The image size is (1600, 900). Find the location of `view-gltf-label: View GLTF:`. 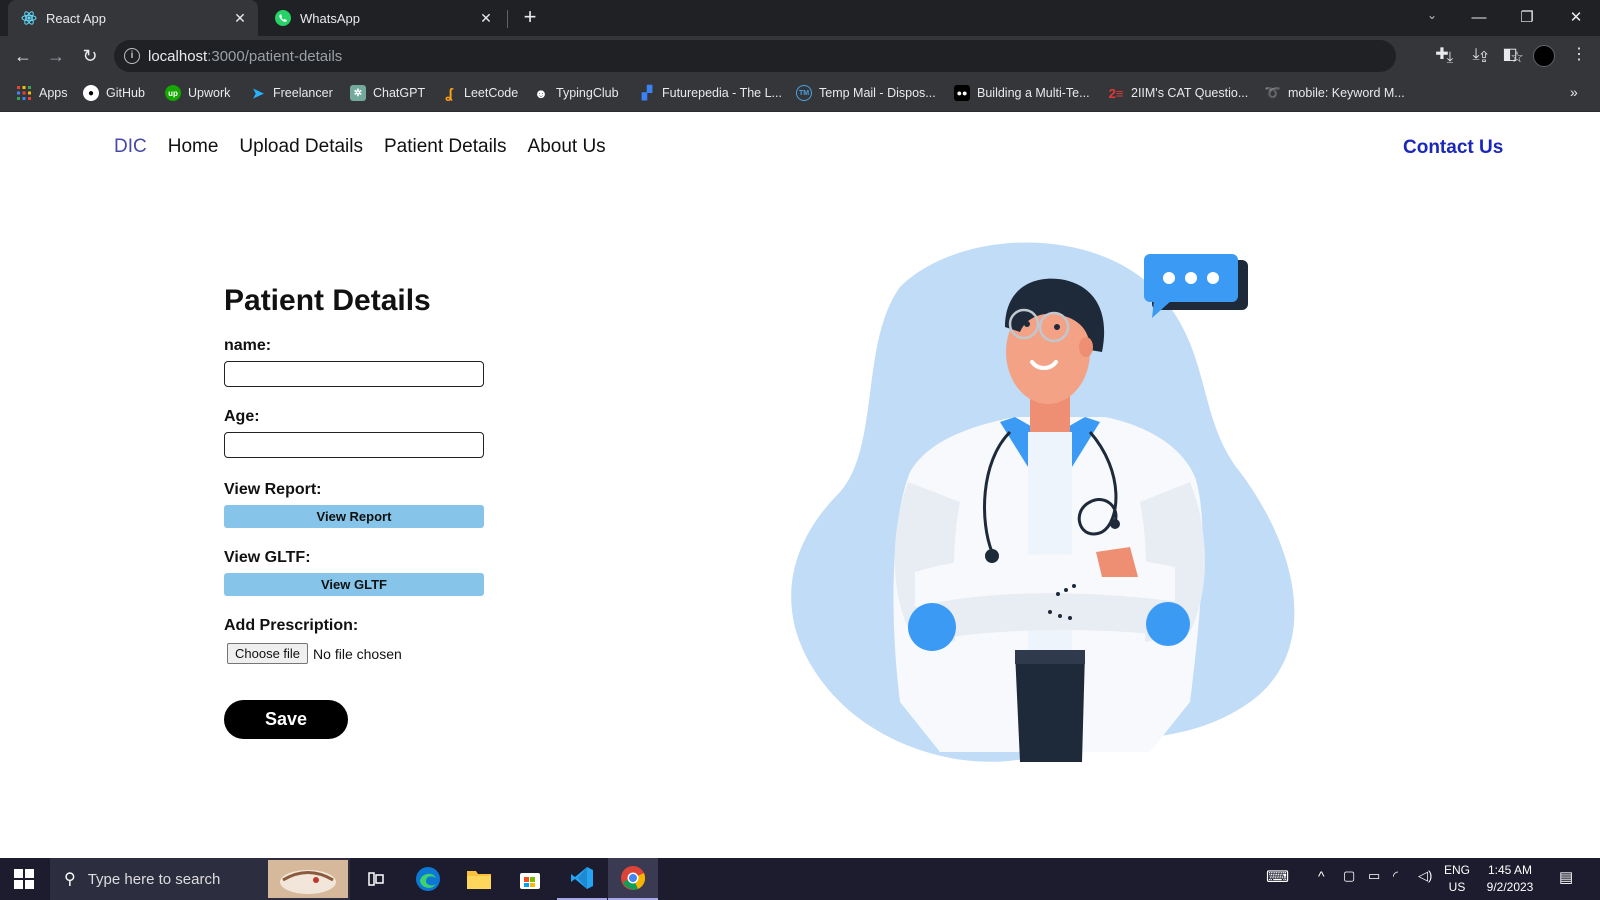

view-gltf-label: View GLTF: is located at coordinates (267, 557).